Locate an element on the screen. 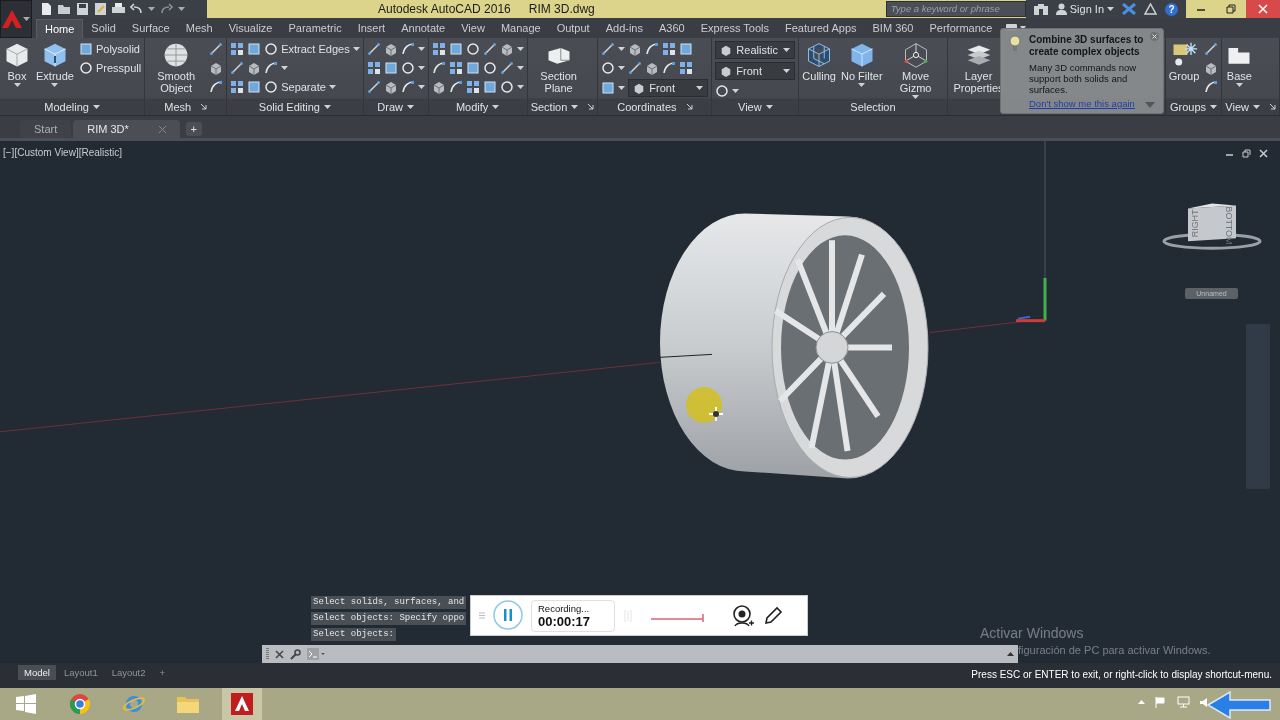 The width and height of the screenshot is (1280, 720). triangle-icon is located at coordinates (1150, 9).